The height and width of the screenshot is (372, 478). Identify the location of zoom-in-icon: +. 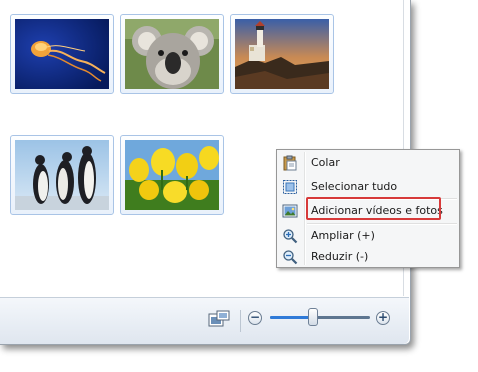
(383, 317).